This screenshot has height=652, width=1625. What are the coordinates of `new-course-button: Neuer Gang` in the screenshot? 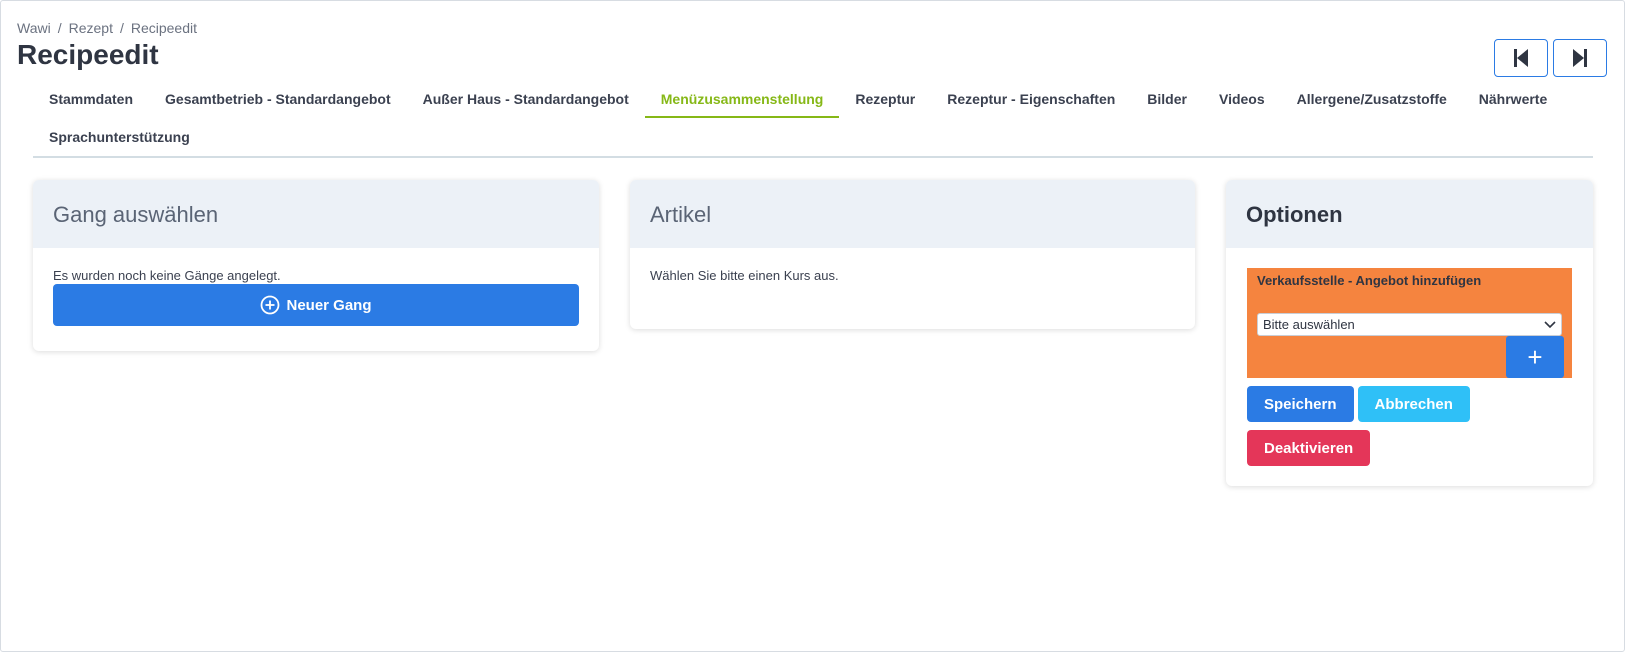 It's located at (316, 305).